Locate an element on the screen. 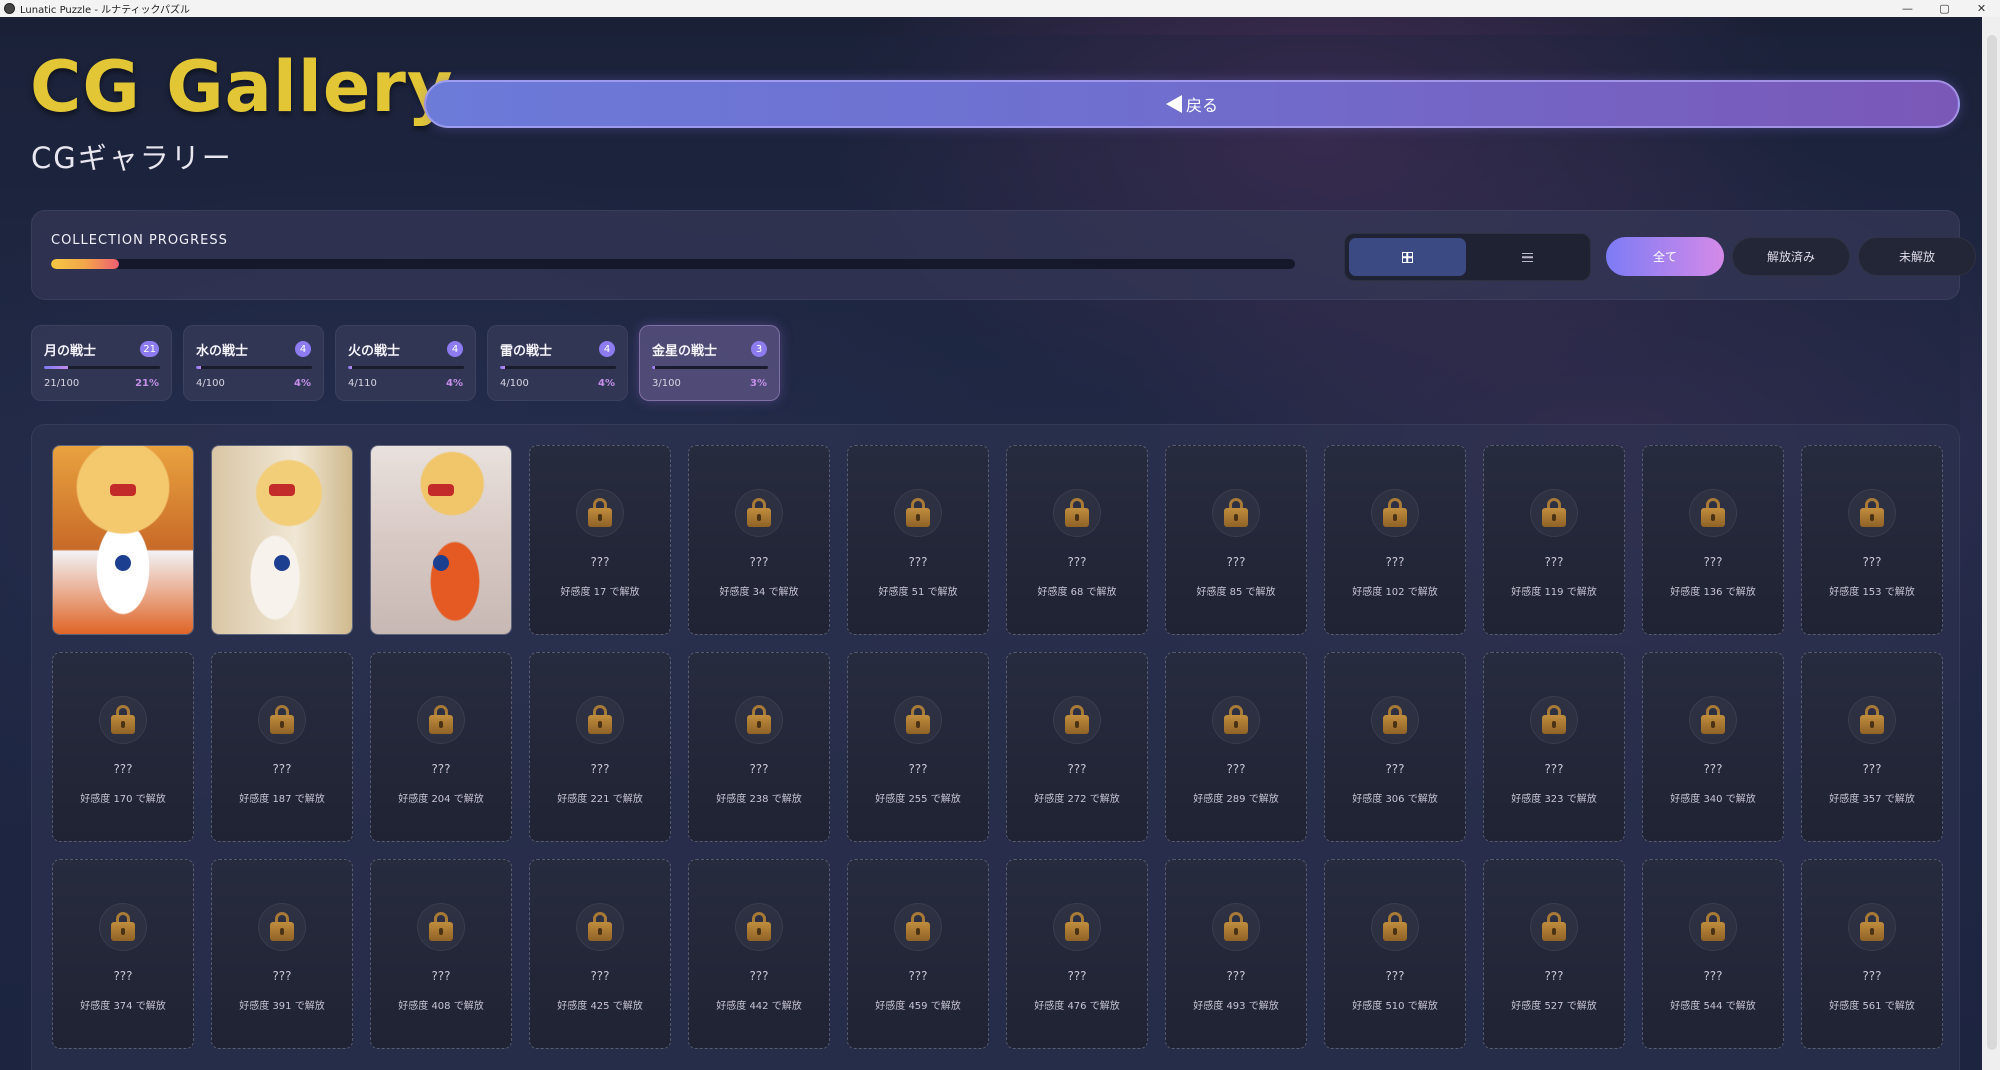  character-unlock-percent: 4% is located at coordinates (606, 383).